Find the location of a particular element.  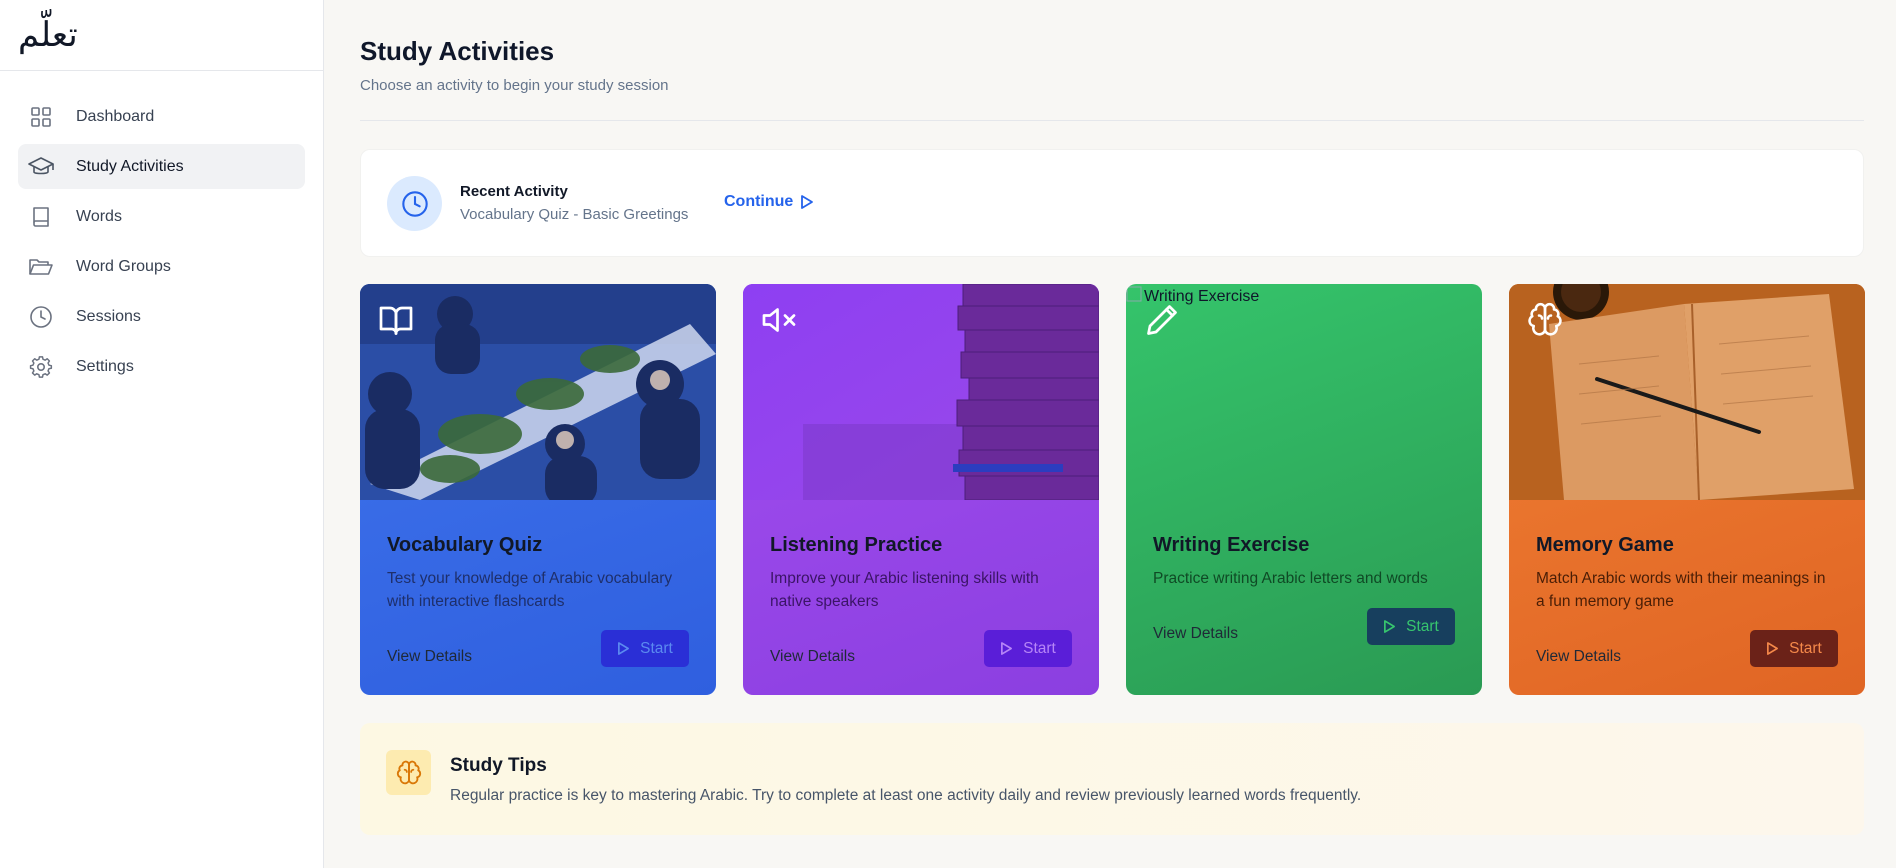

sidebar-item-label: Sessions is located at coordinates (108, 316).